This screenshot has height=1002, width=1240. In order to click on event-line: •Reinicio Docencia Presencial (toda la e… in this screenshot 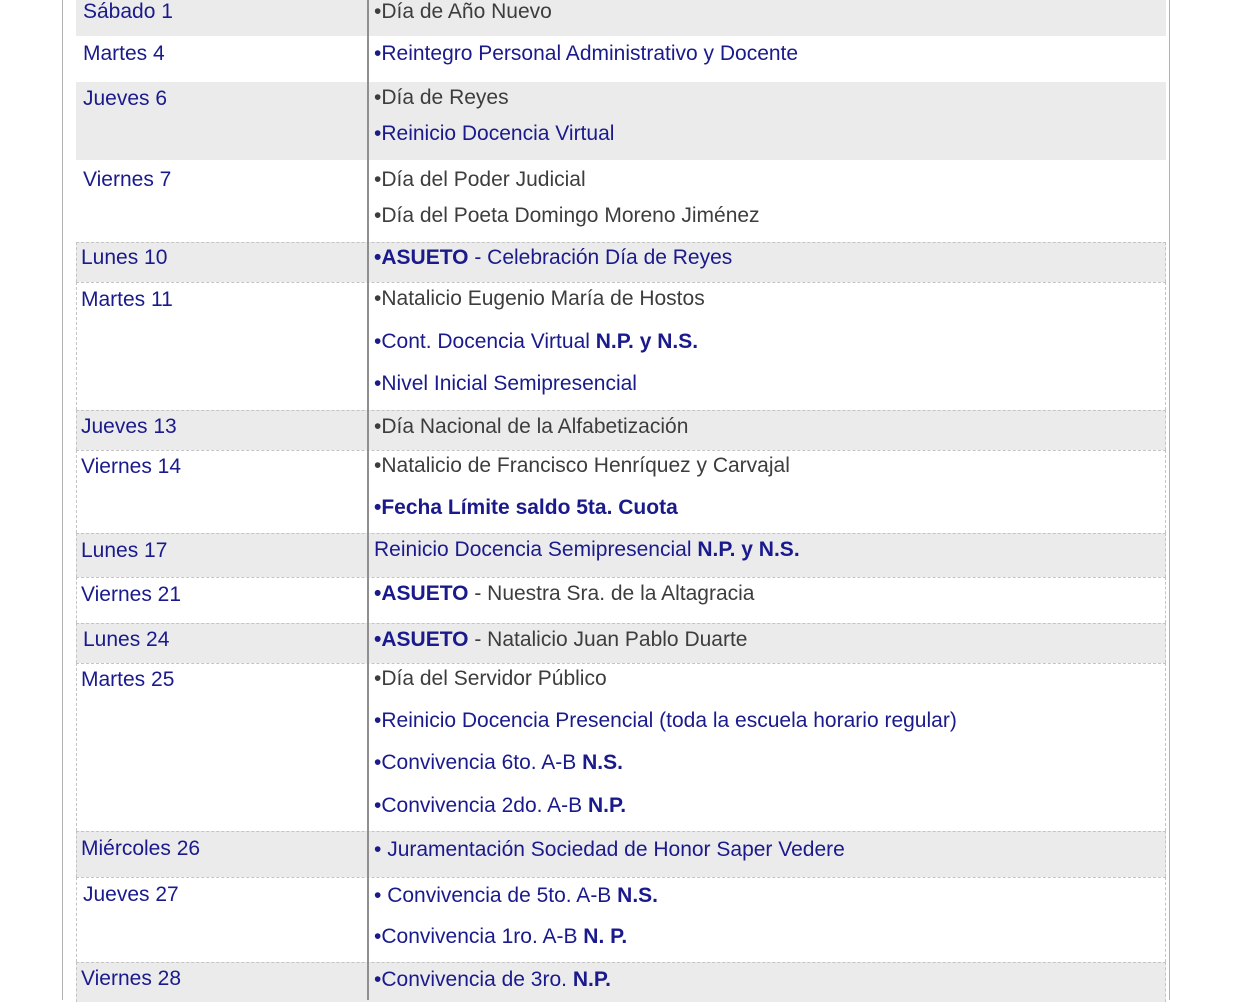, I will do `click(665, 721)`.